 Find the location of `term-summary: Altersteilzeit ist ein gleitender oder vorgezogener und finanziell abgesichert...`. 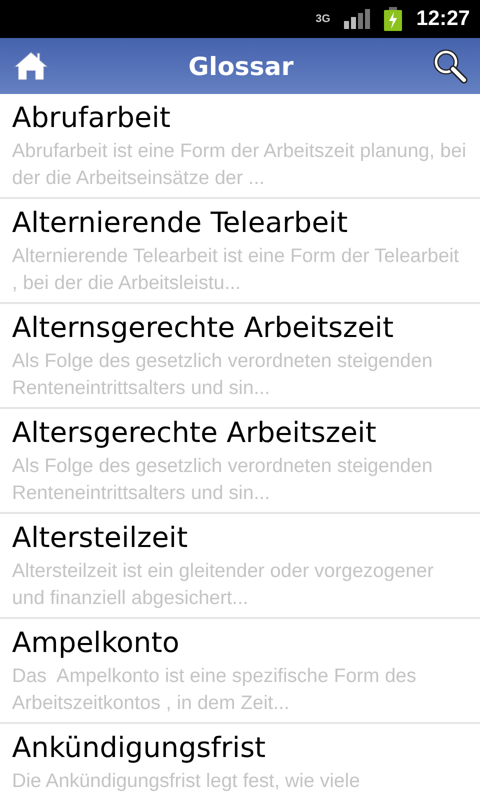

term-summary: Altersteilzeit ist ein gleitender oder vorgezogener und finanziell abgesichert... is located at coordinates (223, 585).